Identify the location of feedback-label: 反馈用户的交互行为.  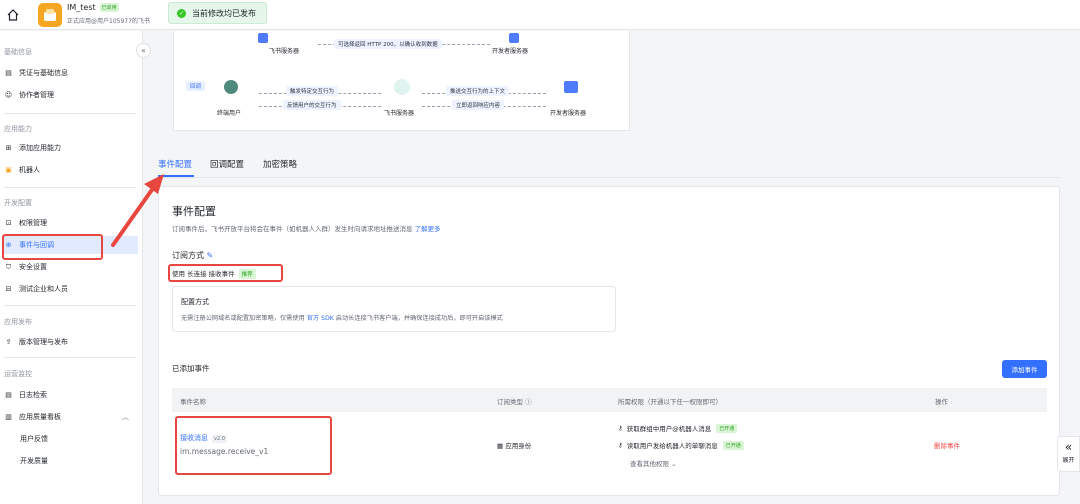
(312, 105).